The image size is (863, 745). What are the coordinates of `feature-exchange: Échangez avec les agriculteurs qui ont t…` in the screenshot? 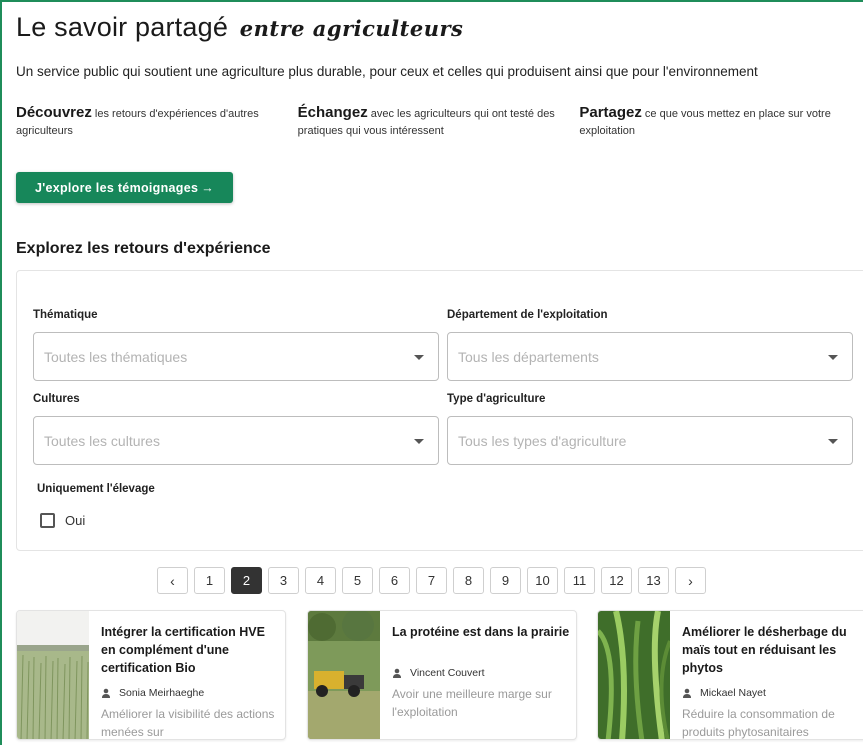 It's located at (439, 122).